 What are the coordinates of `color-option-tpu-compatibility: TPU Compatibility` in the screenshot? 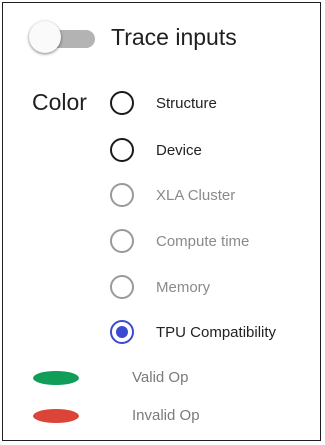 It's located at (215, 332).